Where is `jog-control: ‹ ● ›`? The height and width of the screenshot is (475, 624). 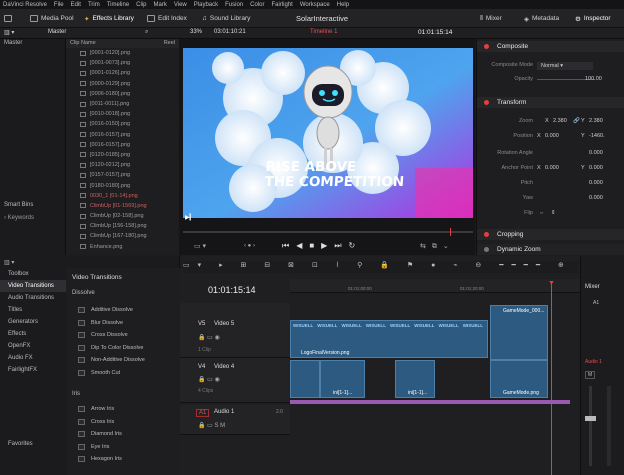
jog-control: ‹ ● › is located at coordinates (249, 246).